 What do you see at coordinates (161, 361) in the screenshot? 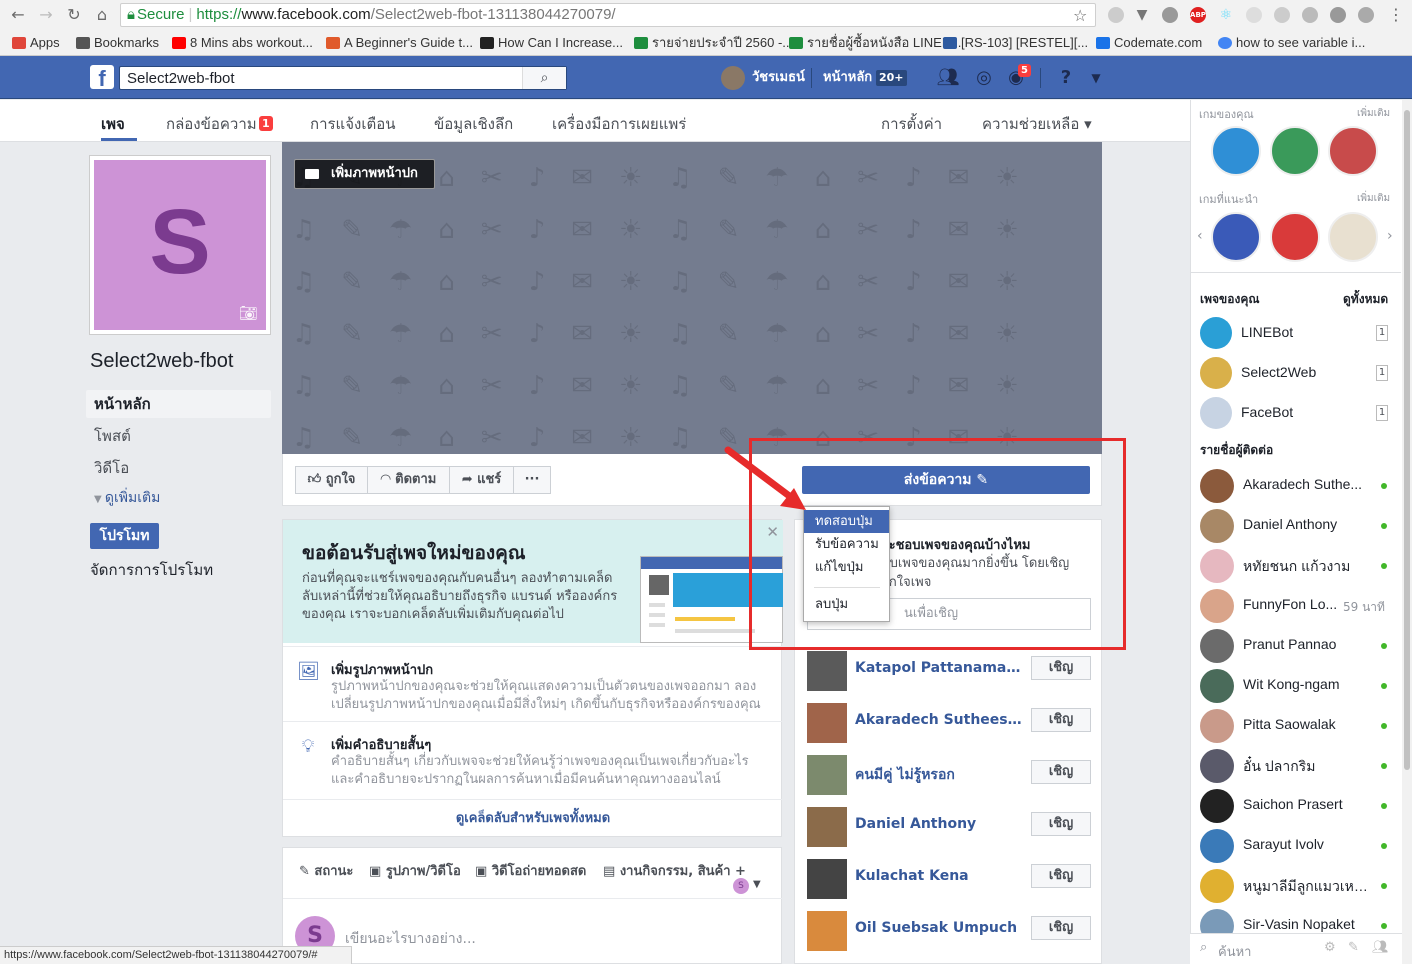
I see `page-name: Select2web-fbot` at bounding box center [161, 361].